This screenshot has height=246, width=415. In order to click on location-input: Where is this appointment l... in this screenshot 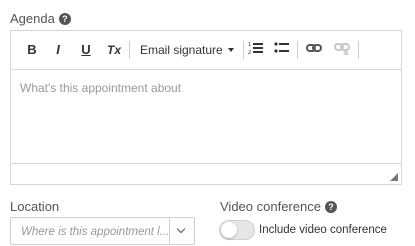, I will do `click(102, 231)`.